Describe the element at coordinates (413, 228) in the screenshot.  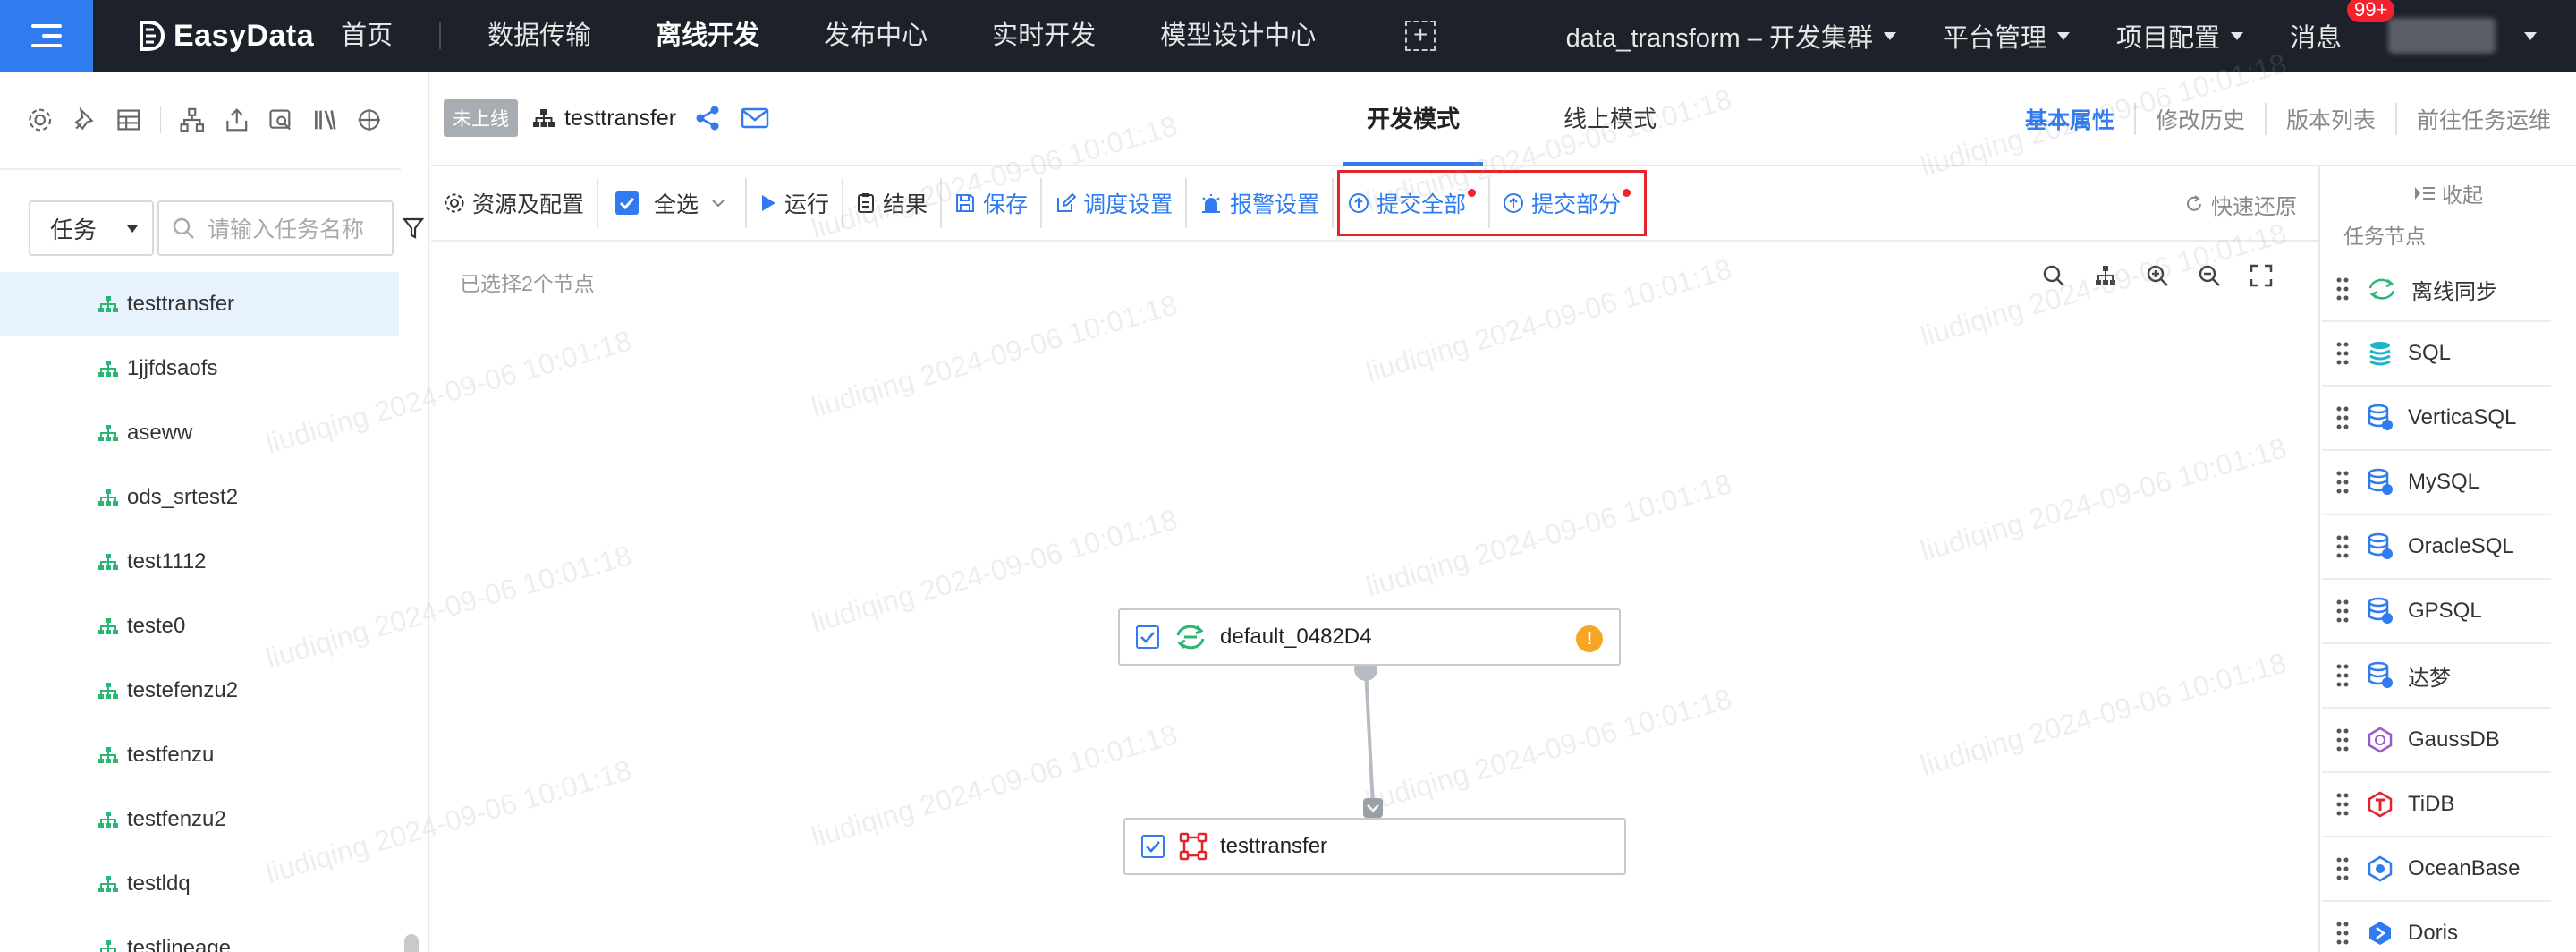
I see `filter-icon` at that location.